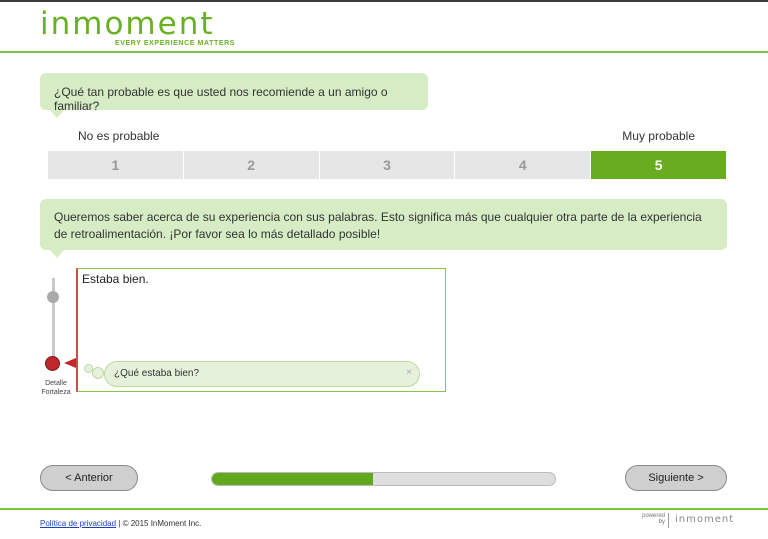 This screenshot has height=539, width=768. I want to click on close-icon: ×, so click(409, 372).